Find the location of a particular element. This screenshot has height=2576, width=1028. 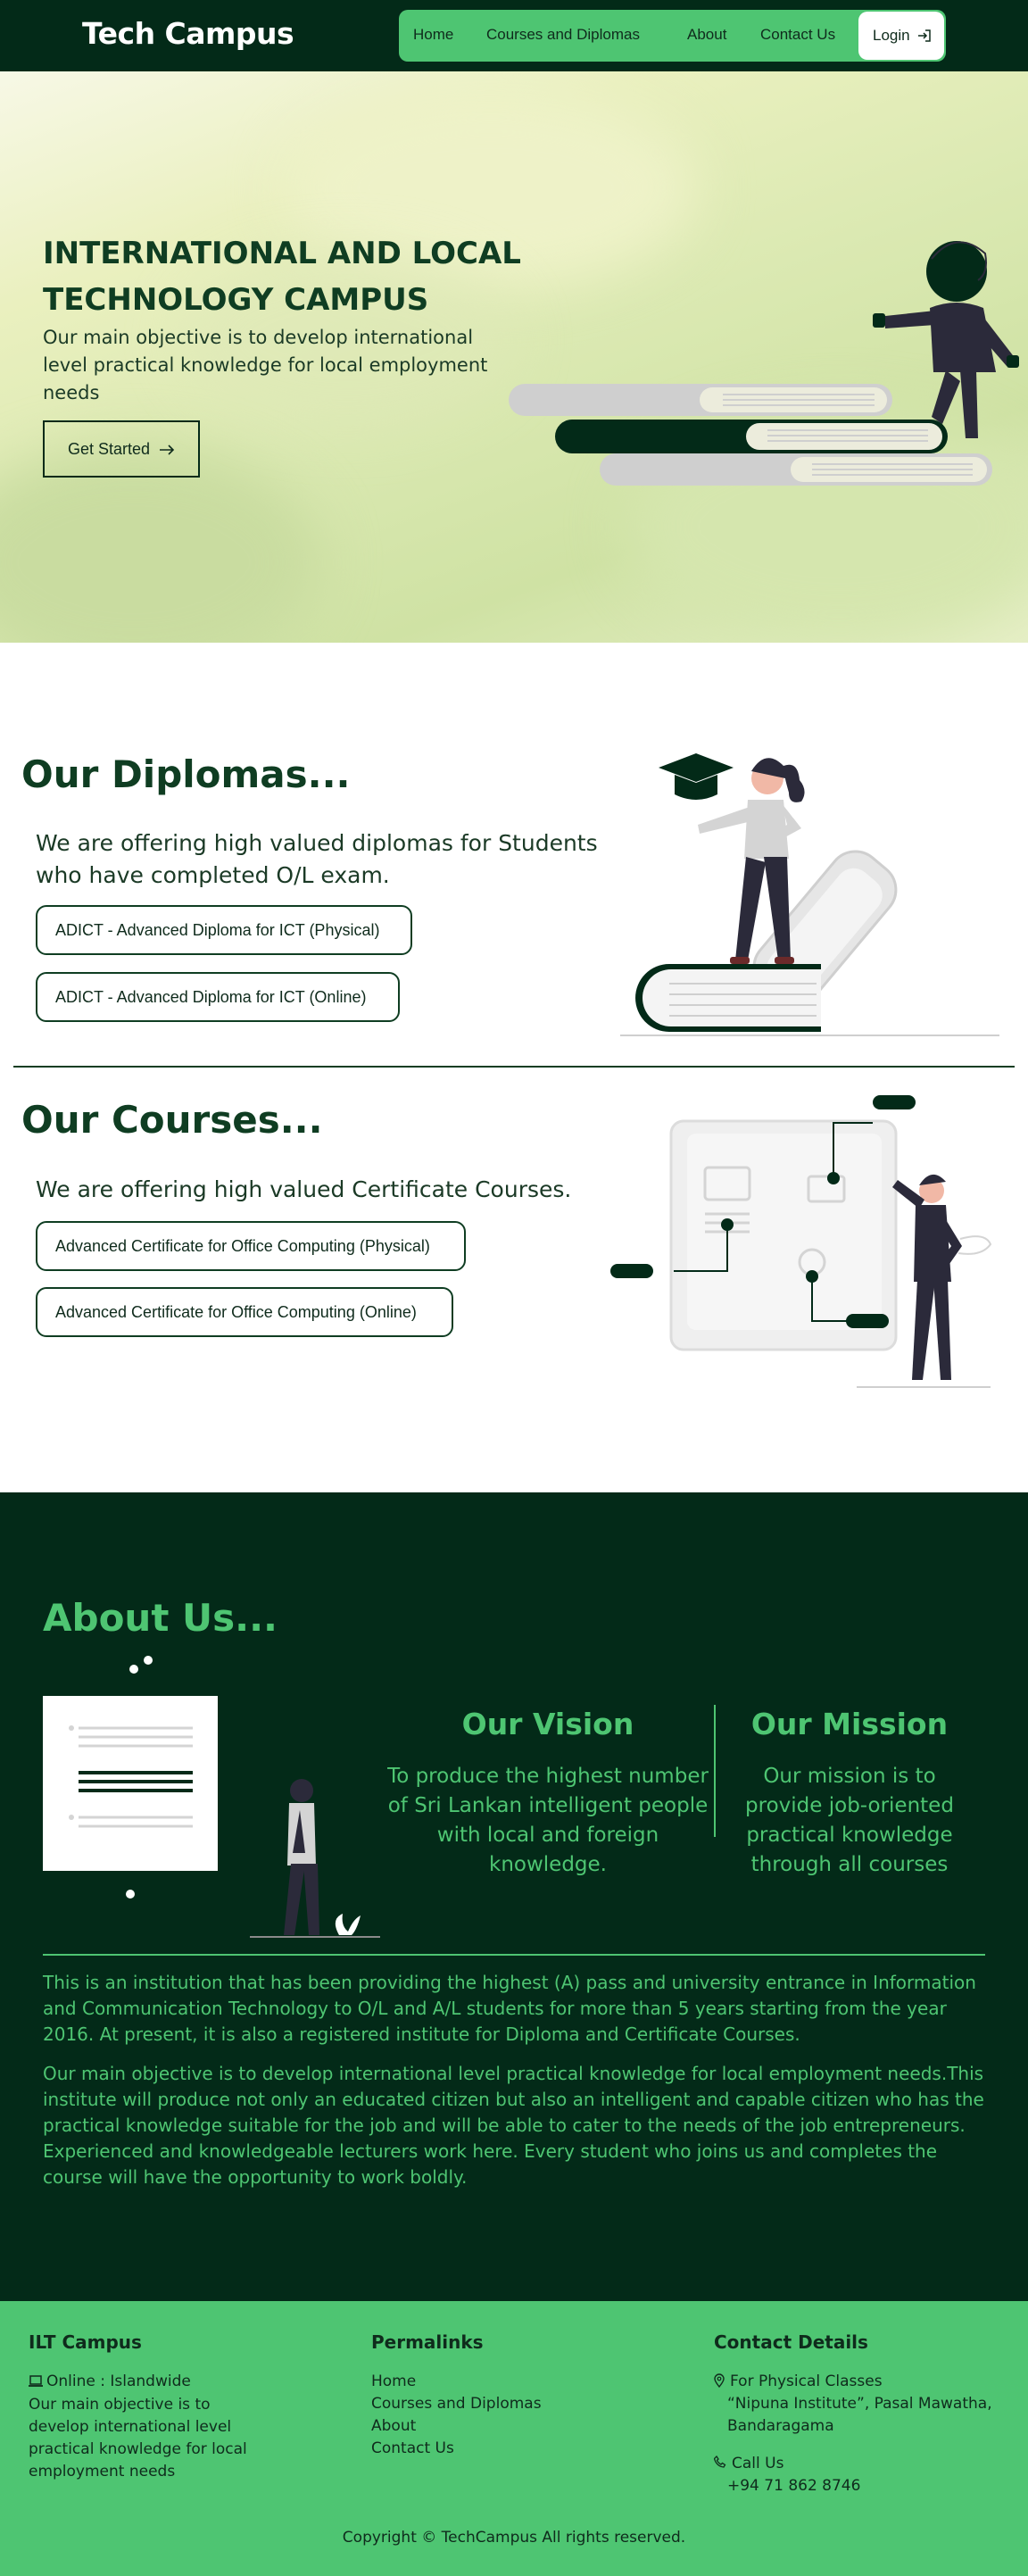

about-illustration is located at coordinates (212, 1797).